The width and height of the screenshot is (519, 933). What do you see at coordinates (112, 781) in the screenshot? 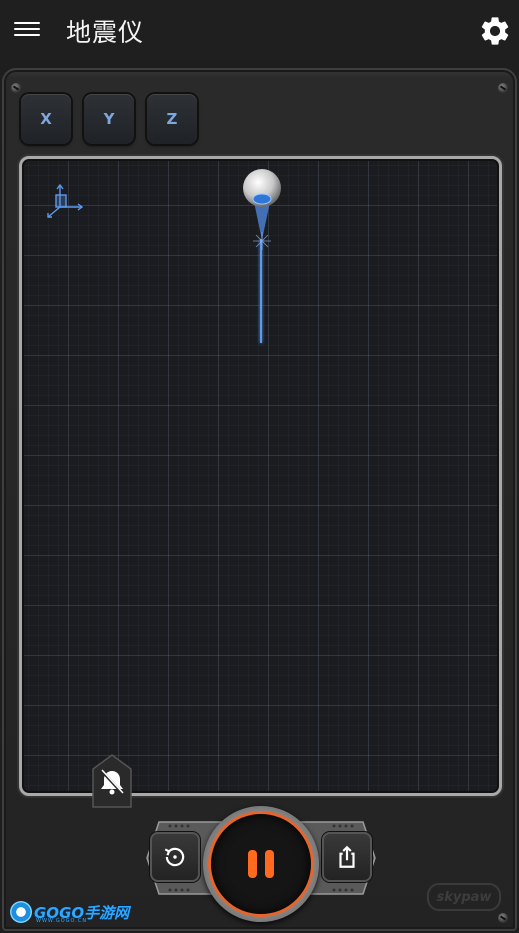
I see `bell-off-icon` at bounding box center [112, 781].